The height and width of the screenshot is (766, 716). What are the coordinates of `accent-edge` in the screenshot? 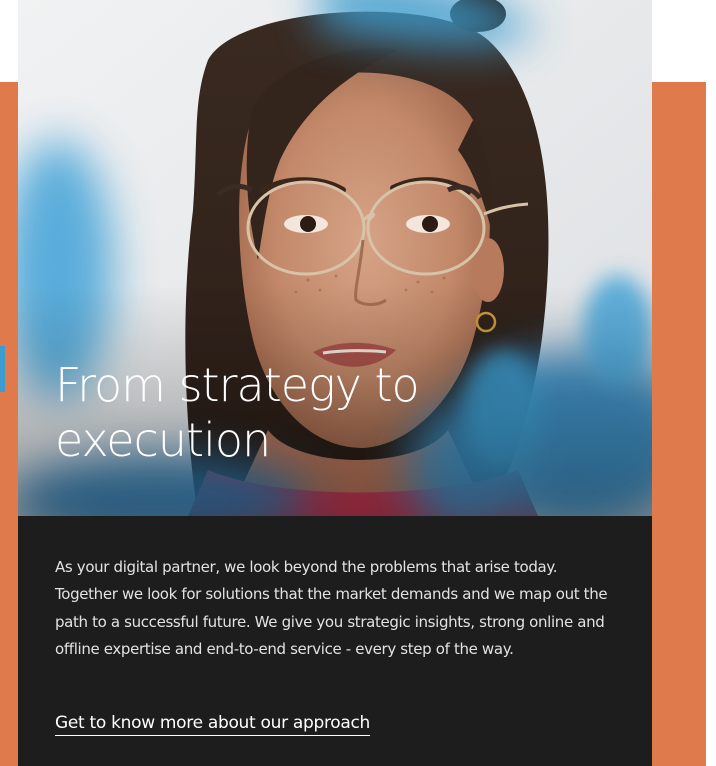 It's located at (2, 369).